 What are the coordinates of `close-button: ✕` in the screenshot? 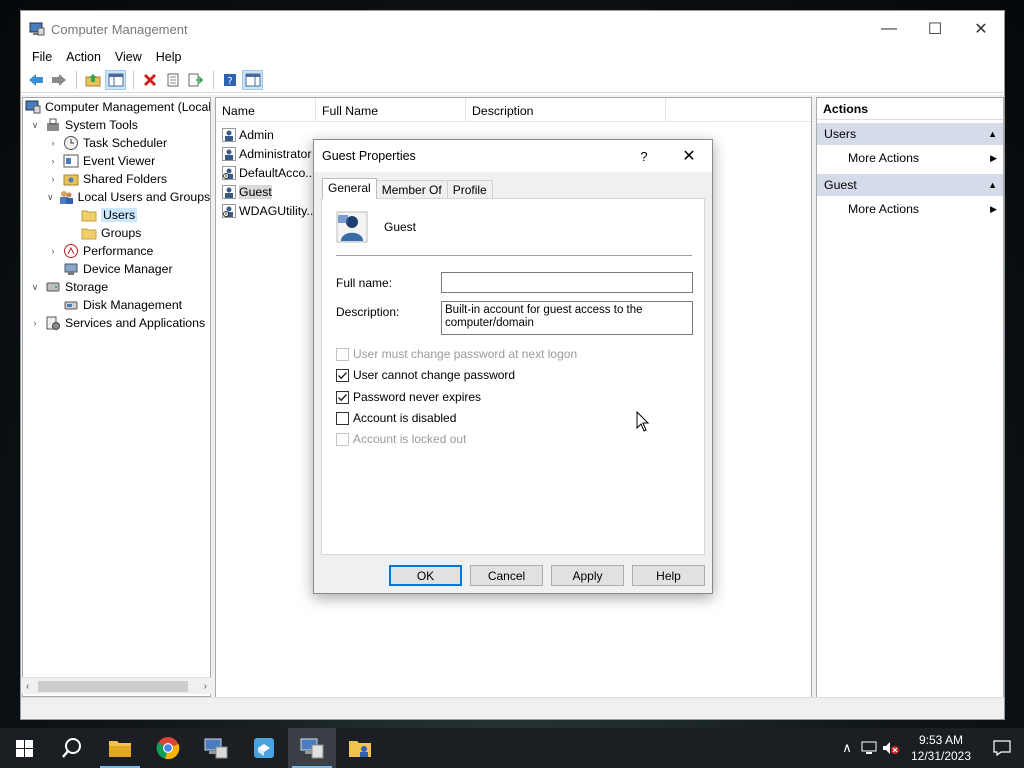 It's located at (981, 29).